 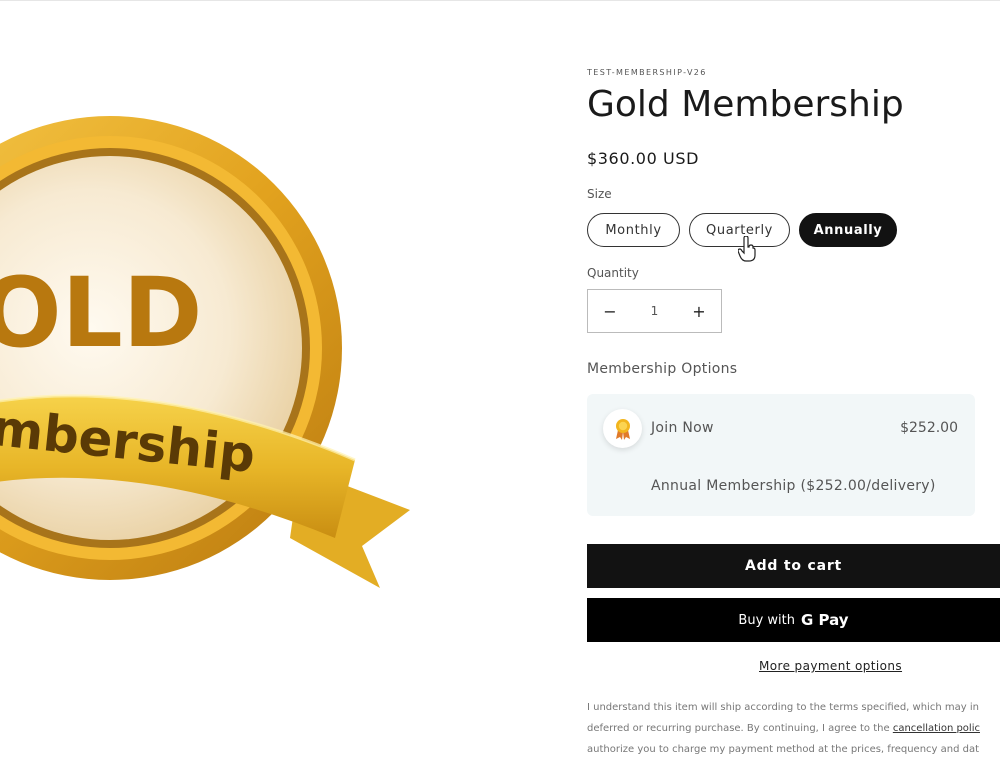 What do you see at coordinates (848, 230) in the screenshot?
I see `size-option-annually: Annually` at bounding box center [848, 230].